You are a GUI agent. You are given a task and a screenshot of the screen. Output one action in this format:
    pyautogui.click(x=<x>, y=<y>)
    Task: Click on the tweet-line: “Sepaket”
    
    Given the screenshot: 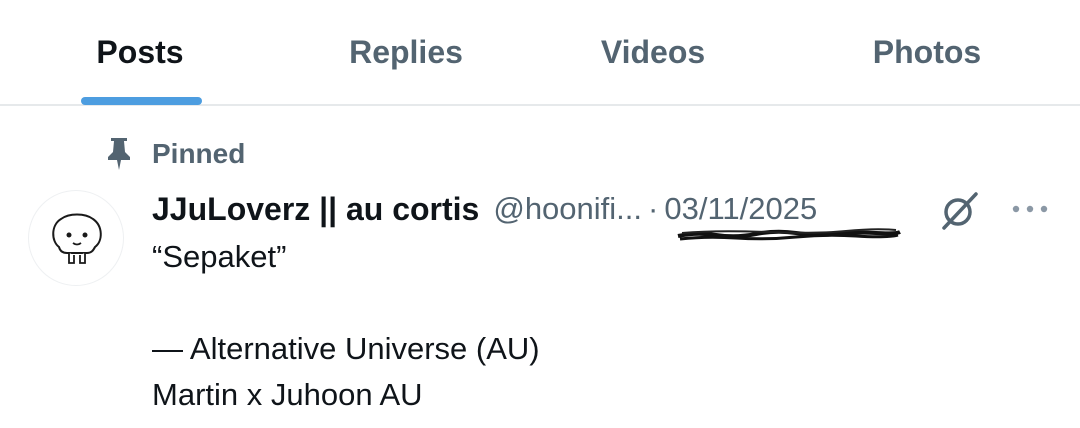 What is the action you would take?
    pyautogui.click(x=219, y=256)
    